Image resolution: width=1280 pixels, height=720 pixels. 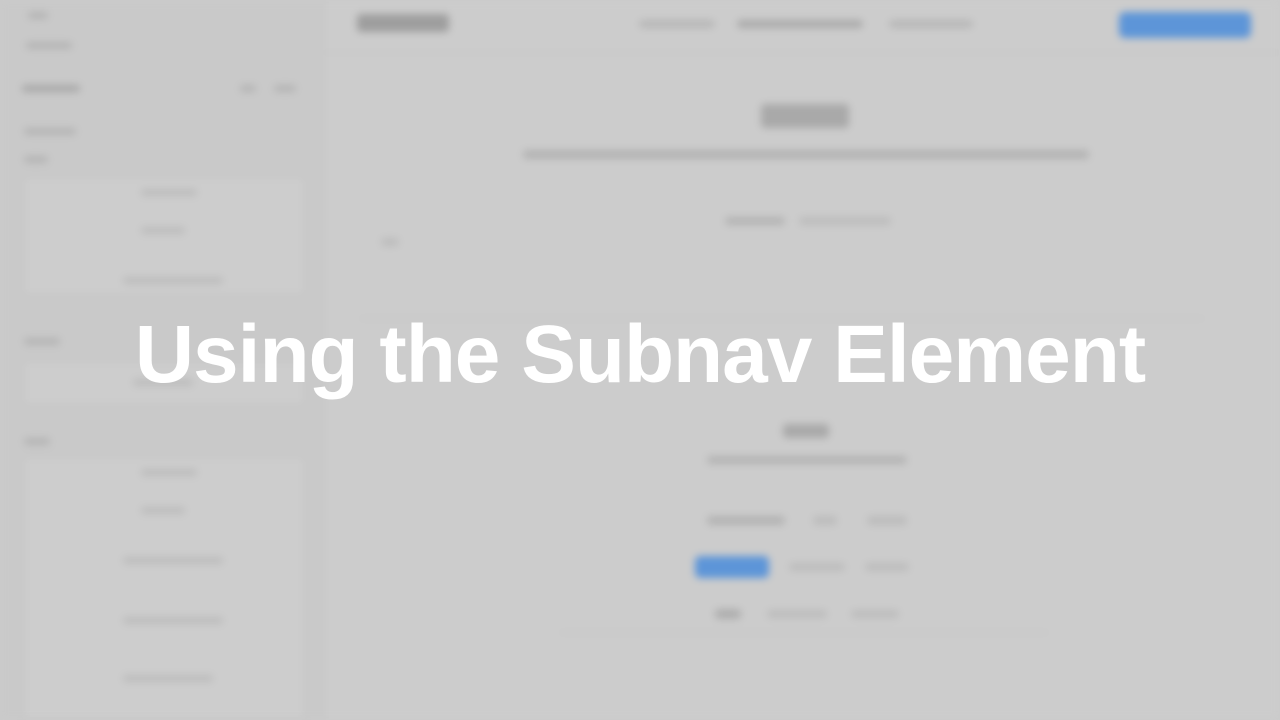 I want to click on section-text-placeholder, so click(x=807, y=460).